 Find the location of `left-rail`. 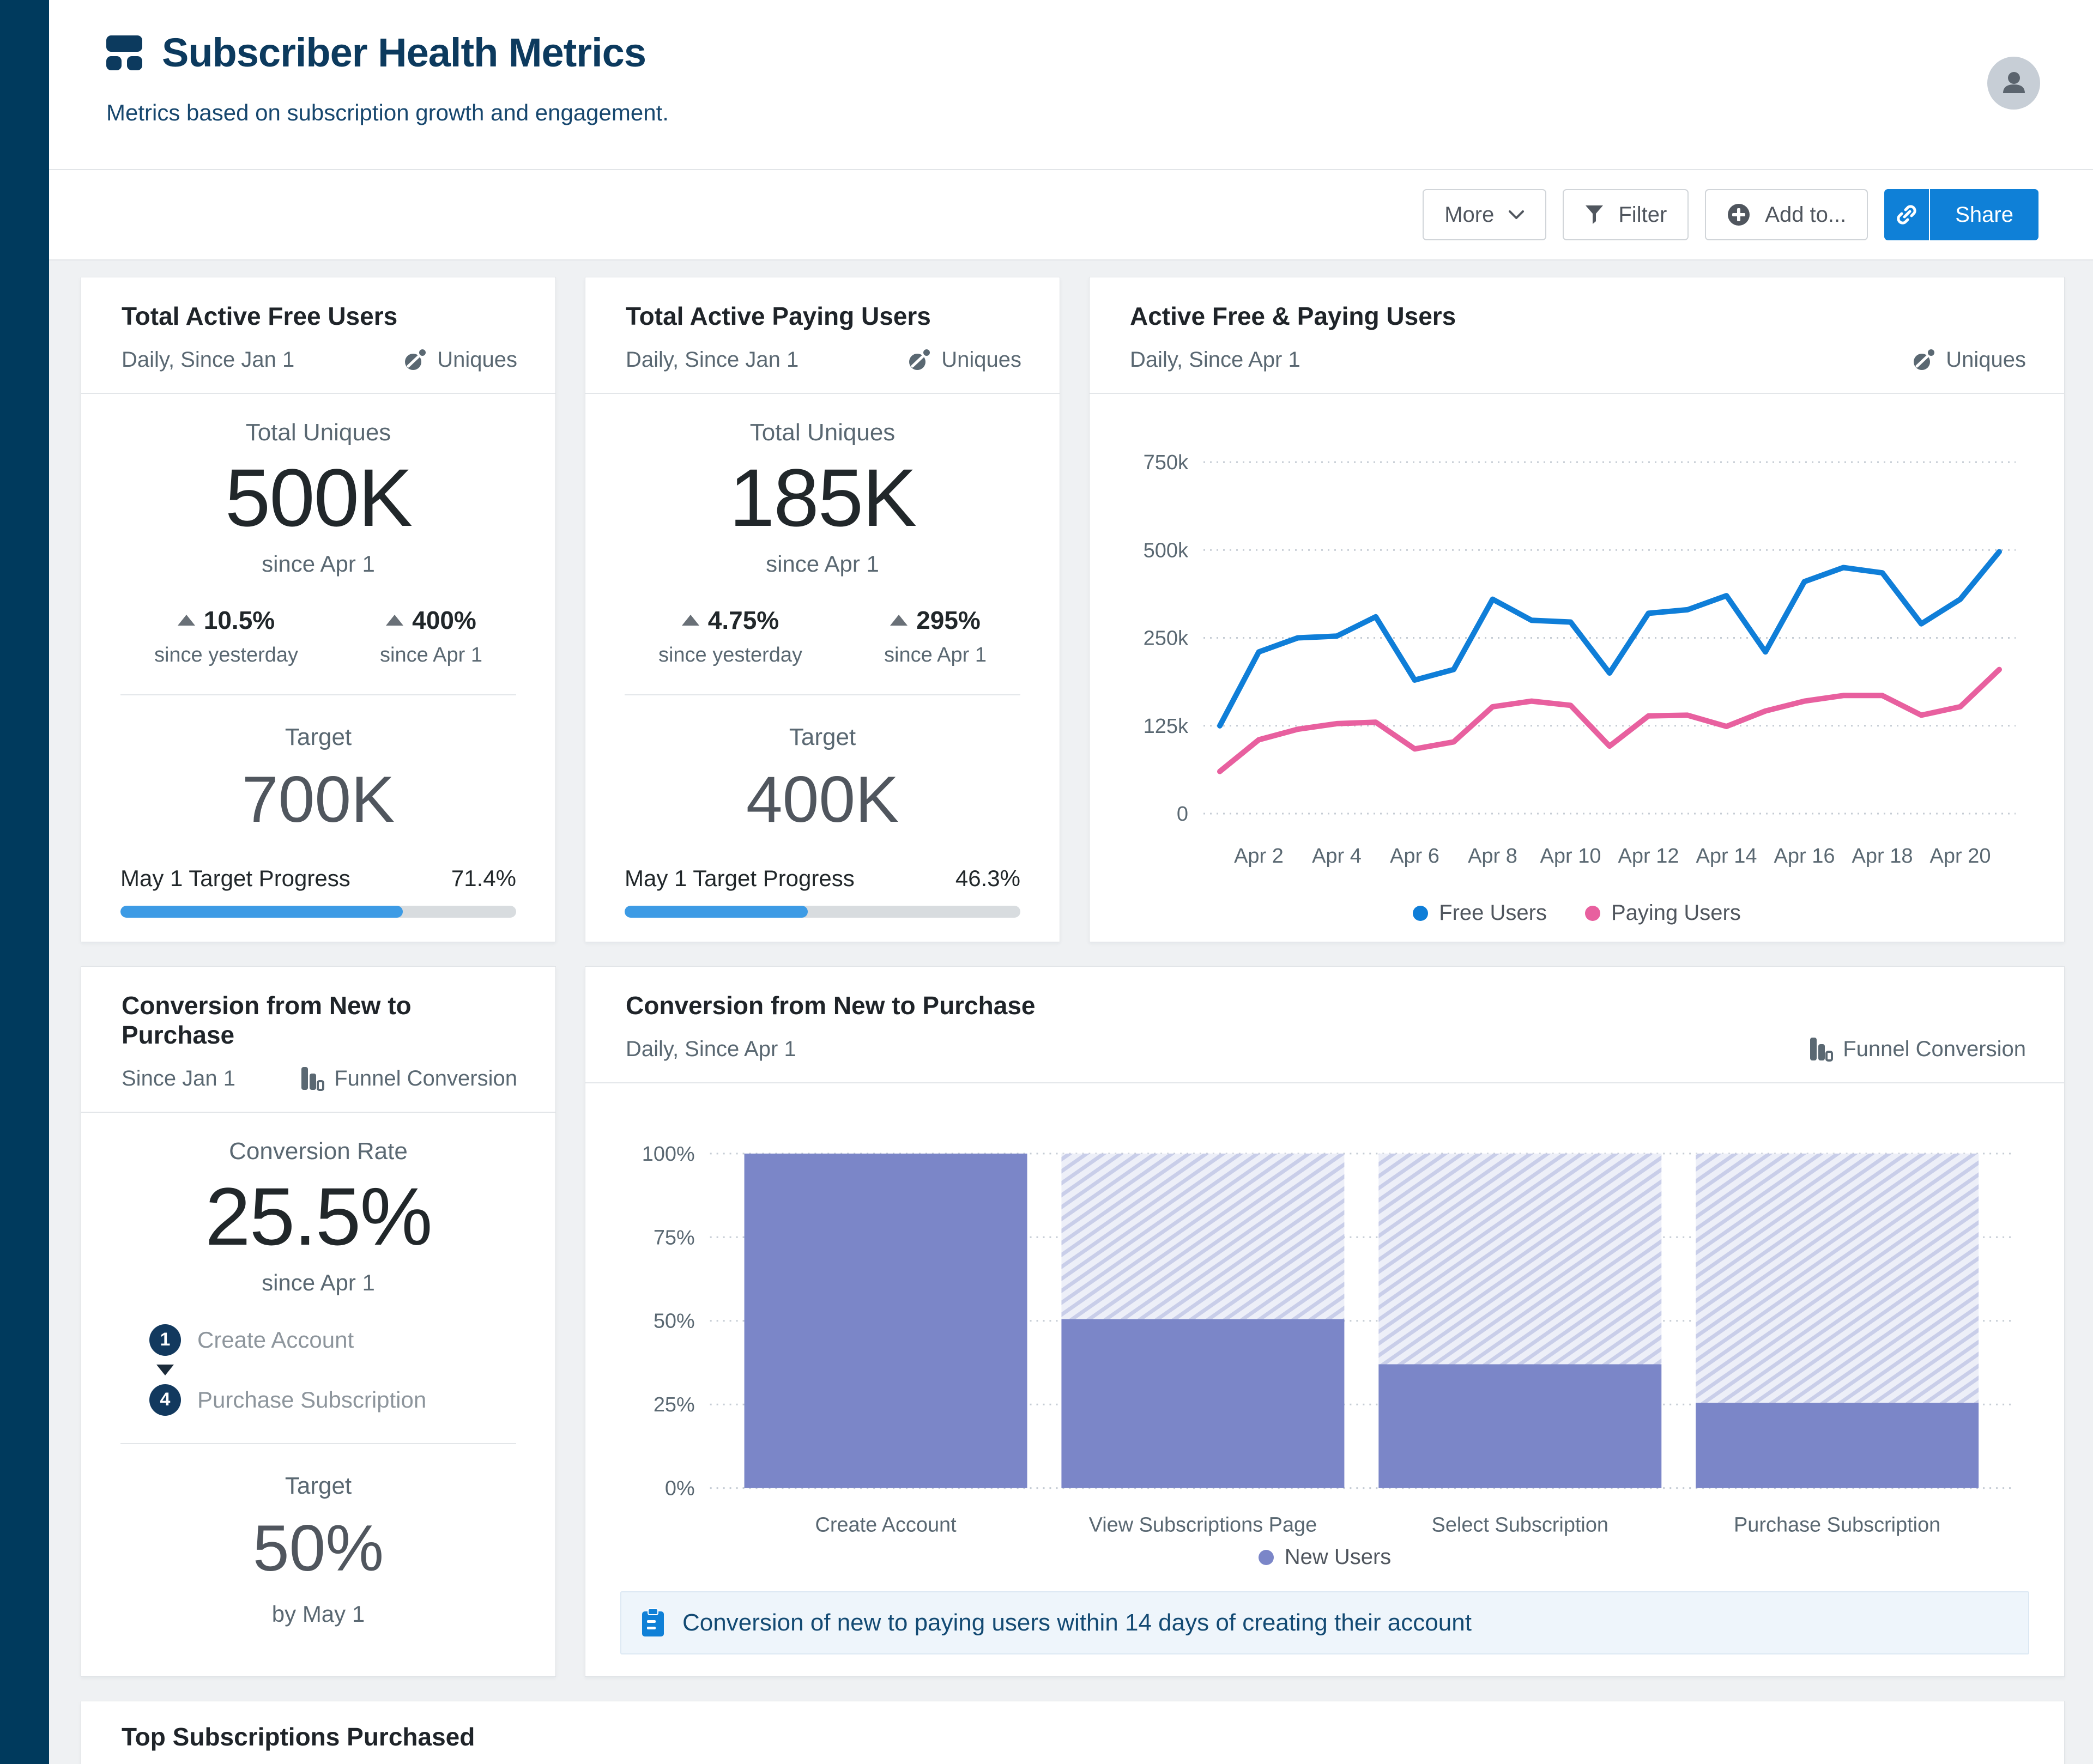

left-rail is located at coordinates (24, 882).